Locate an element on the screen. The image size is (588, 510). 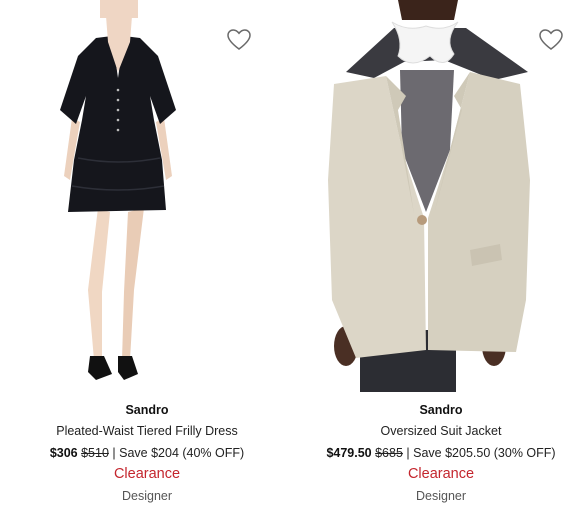
product-price: $479.50 $685 | Save $205.50 (30% OFF) is located at coordinates (441, 453).